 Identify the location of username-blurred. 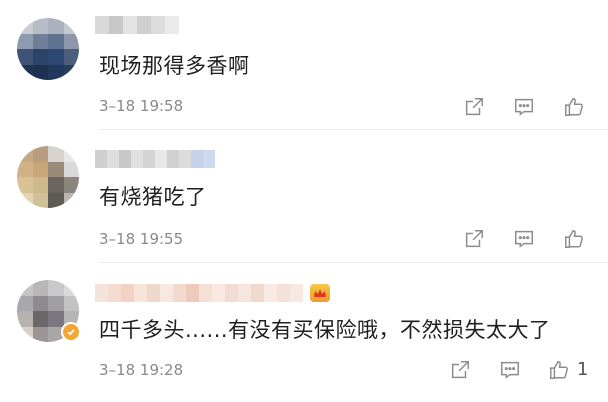
(199, 293).